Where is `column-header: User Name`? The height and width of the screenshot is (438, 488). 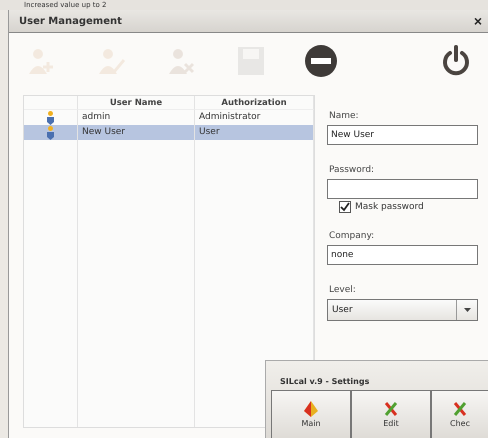 column-header: User Name is located at coordinates (136, 103).